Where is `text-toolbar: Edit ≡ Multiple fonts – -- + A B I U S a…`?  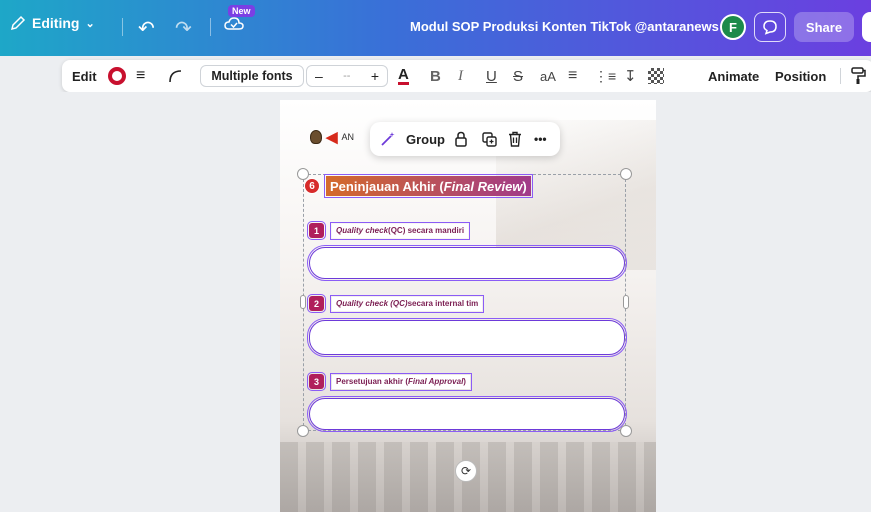
text-toolbar: Edit ≡ Multiple fonts – -- + A B I U S a… is located at coordinates (466, 76).